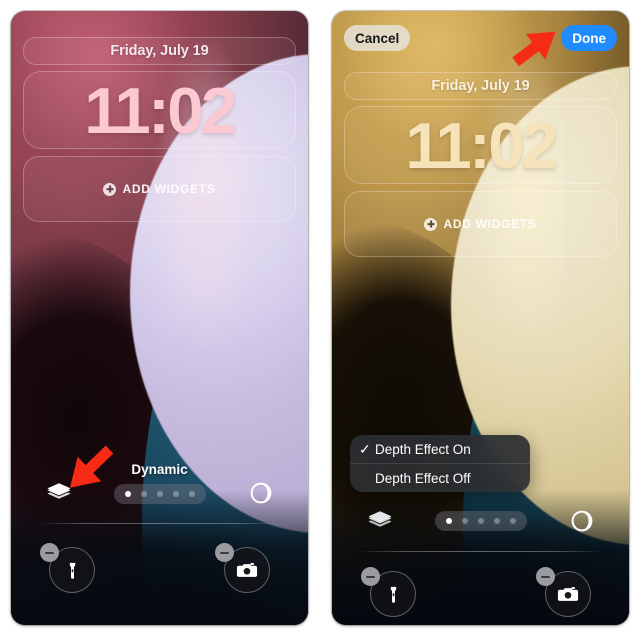 This screenshot has height=640, width=640. What do you see at coordinates (423, 449) in the screenshot?
I see `menu-item-label: Depth Effect On` at bounding box center [423, 449].